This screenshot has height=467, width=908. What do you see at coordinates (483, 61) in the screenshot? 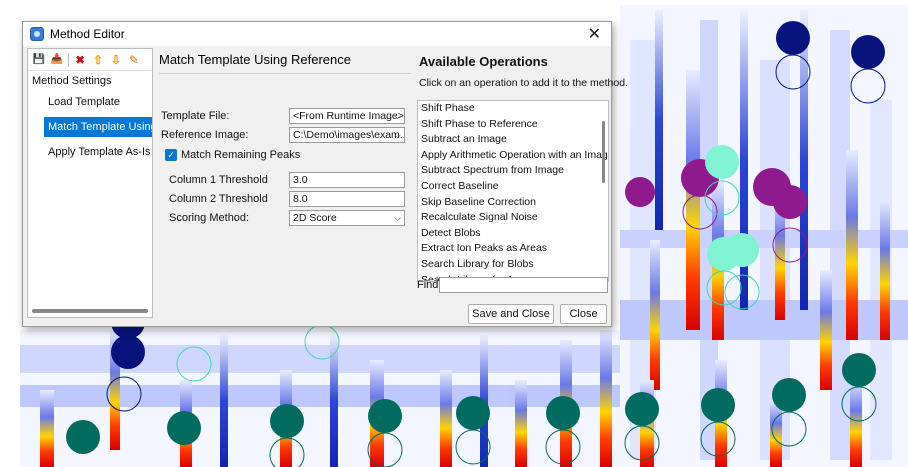
I see `operations-title: Available Operations` at bounding box center [483, 61].